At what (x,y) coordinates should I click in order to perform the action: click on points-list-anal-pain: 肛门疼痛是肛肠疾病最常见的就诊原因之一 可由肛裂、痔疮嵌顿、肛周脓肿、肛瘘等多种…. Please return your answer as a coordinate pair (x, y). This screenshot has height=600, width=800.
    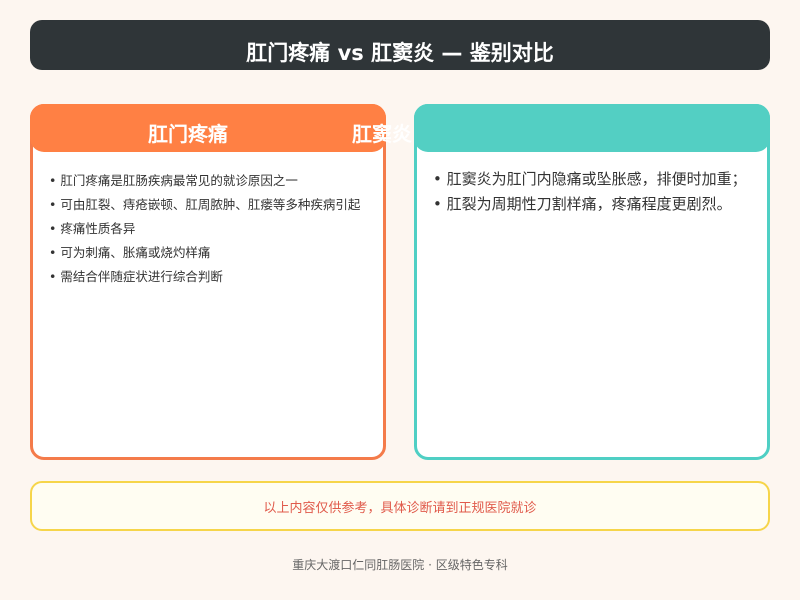
    Looking at the image, I should click on (204, 229).